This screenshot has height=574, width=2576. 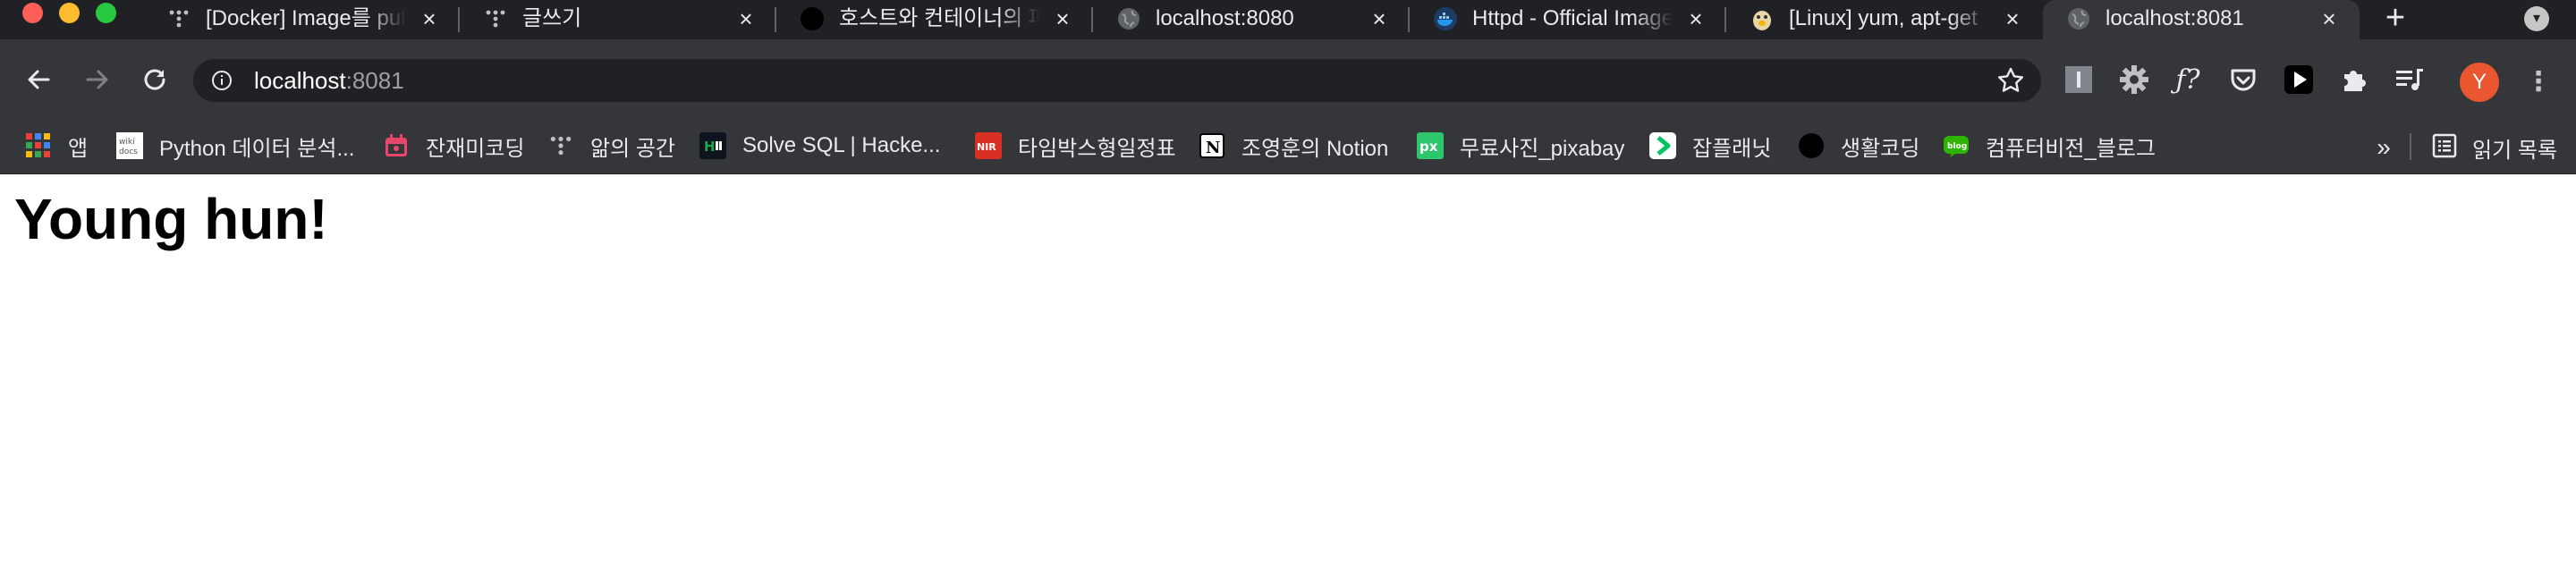 I want to click on url-text: localhost:8081, so click(x=329, y=80).